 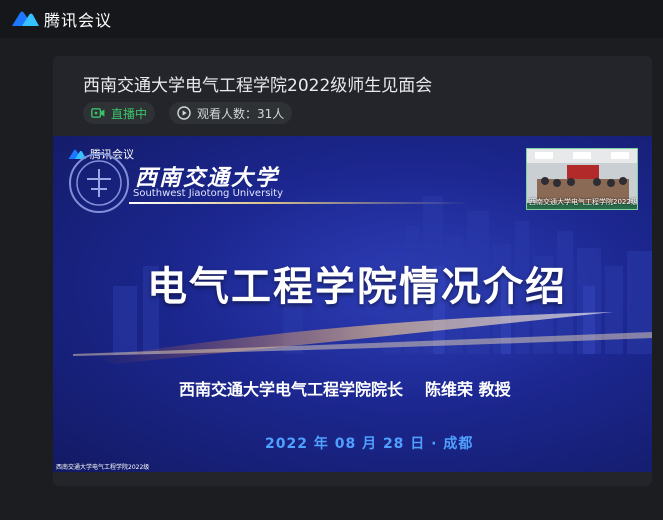 I want to click on header-divider, so click(x=299, y=203).